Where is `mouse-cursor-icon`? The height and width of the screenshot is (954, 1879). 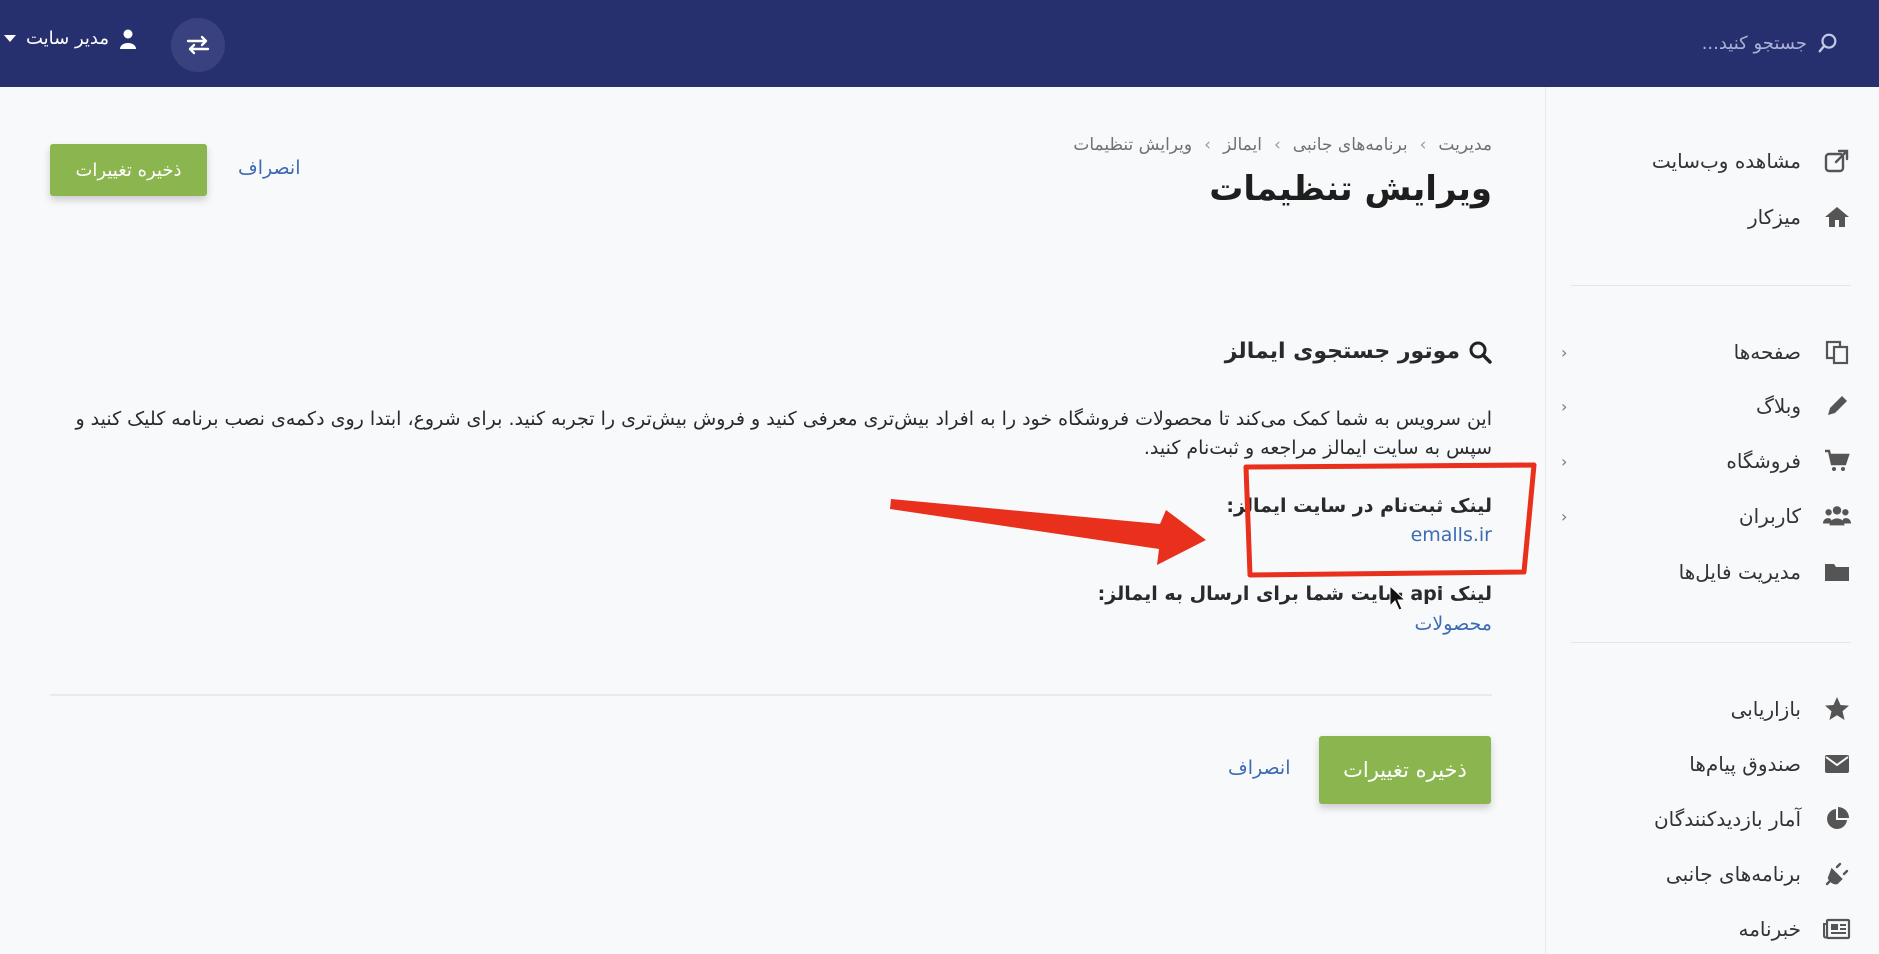
mouse-cursor-icon is located at coordinates (1398, 597).